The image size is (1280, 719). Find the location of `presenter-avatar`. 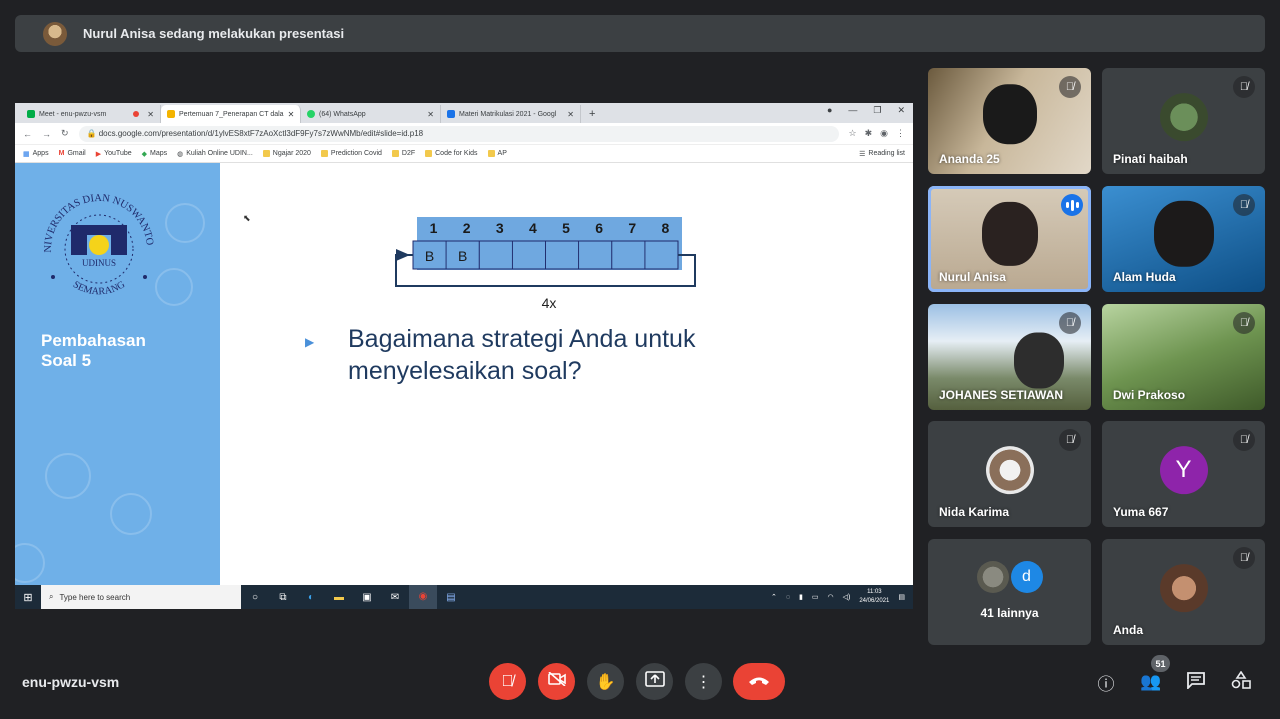

presenter-avatar is located at coordinates (55, 33).